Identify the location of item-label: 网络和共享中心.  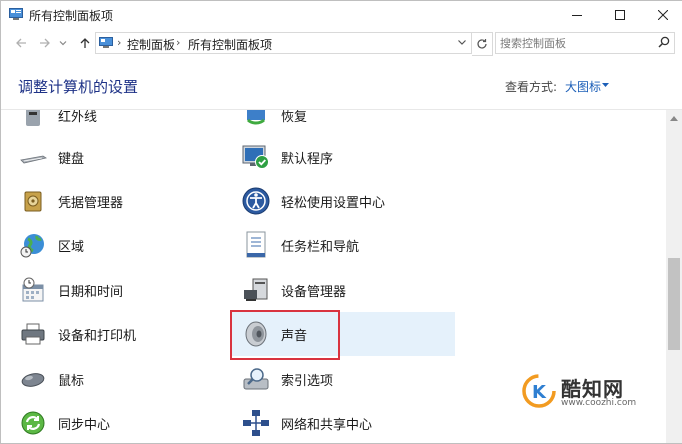
(327, 425).